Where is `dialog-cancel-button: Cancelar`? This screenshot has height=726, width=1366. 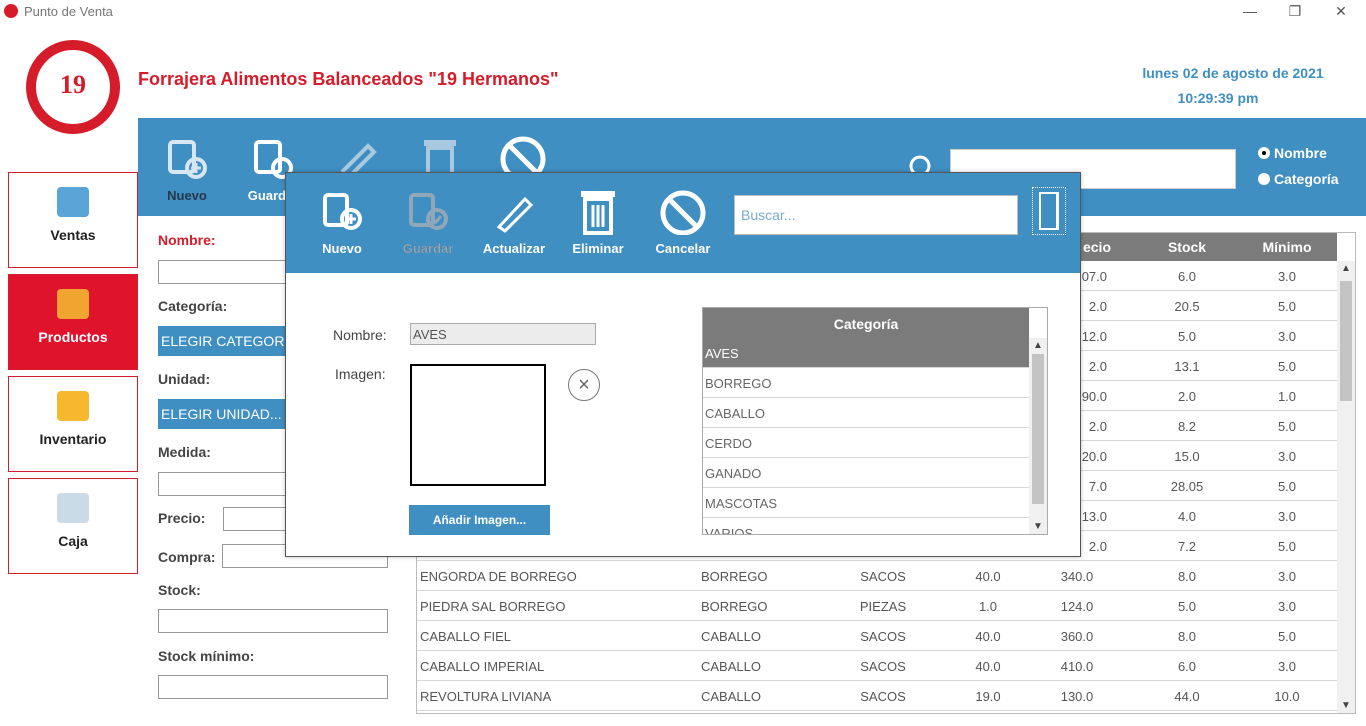
dialog-cancel-button: Cancelar is located at coordinates (683, 221).